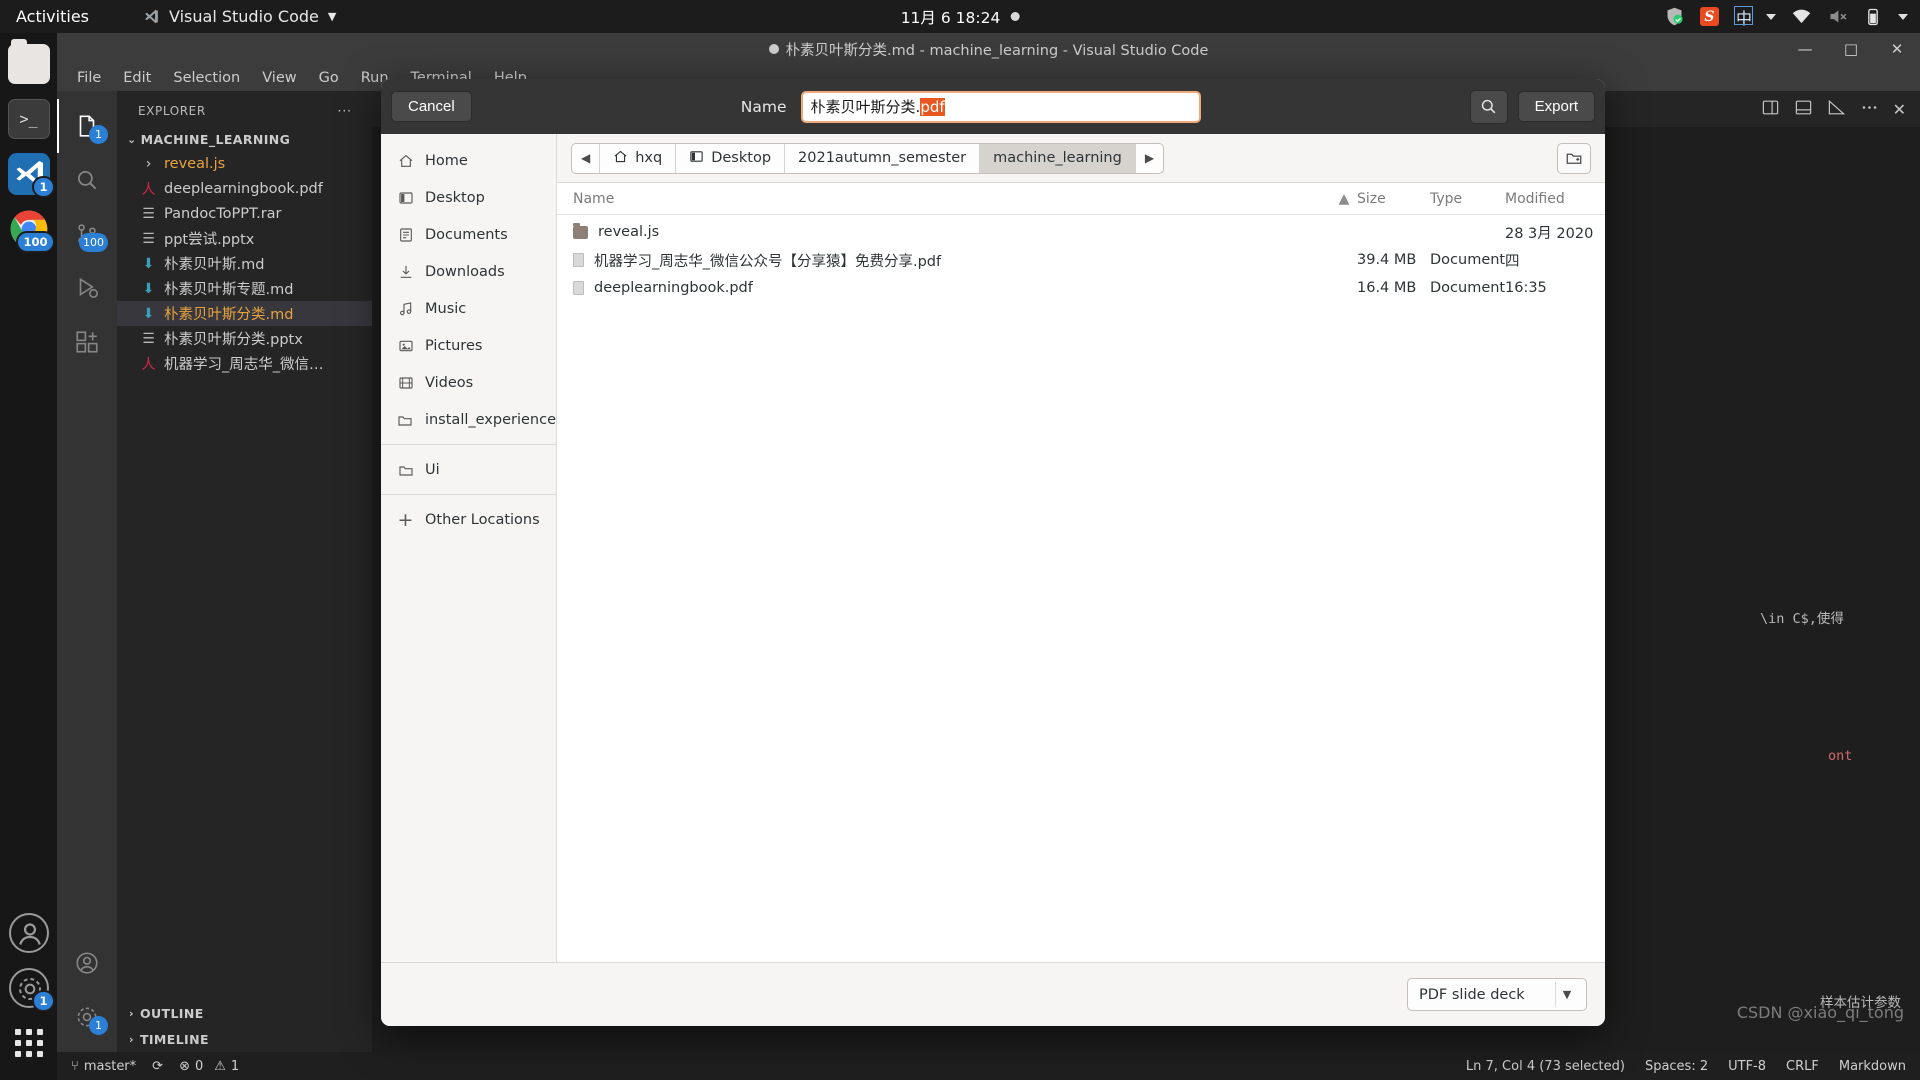 The image size is (1920, 1080). What do you see at coordinates (1873, 17) in the screenshot?
I see `battery-icon` at bounding box center [1873, 17].